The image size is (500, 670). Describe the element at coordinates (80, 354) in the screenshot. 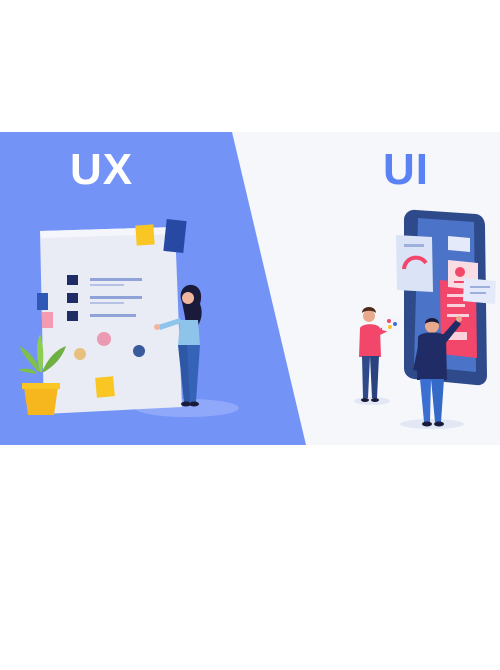

I see `tan-dot` at that location.